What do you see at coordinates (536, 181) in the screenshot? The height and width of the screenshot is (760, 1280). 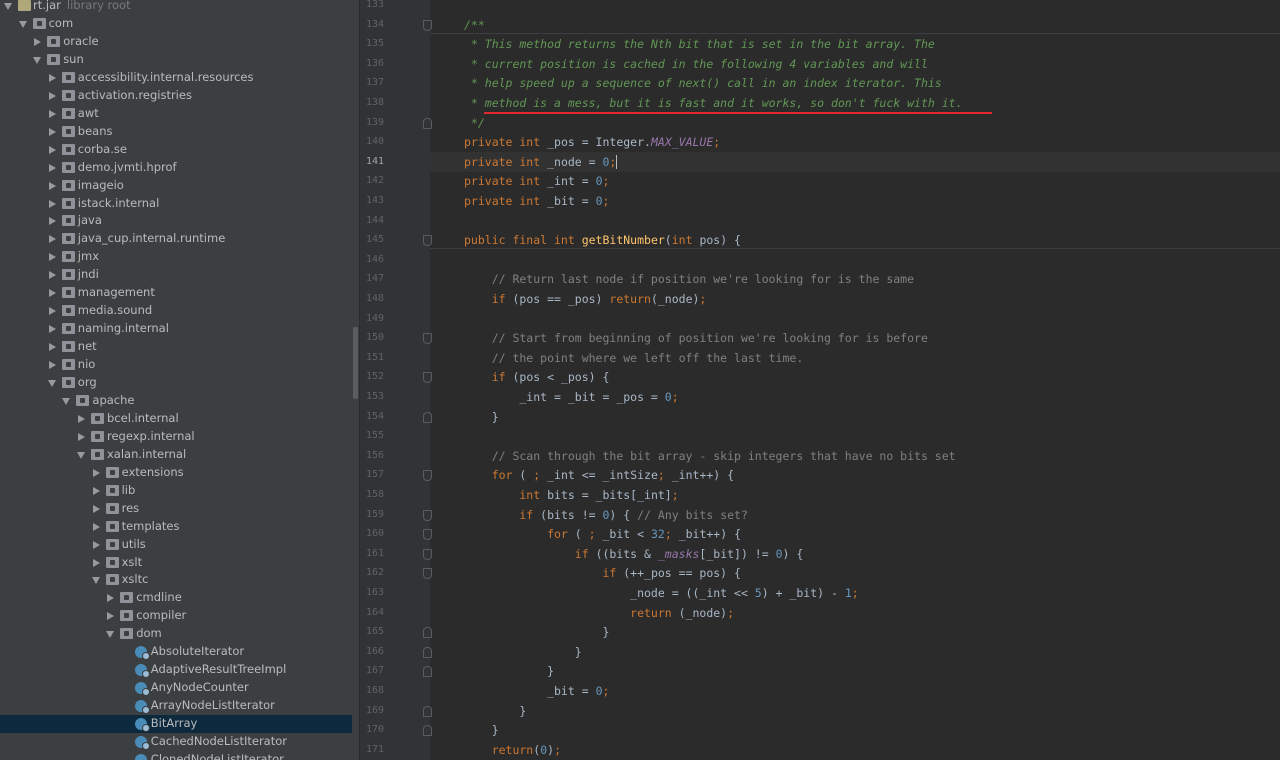 I see `code-line: private int _int = 0;` at bounding box center [536, 181].